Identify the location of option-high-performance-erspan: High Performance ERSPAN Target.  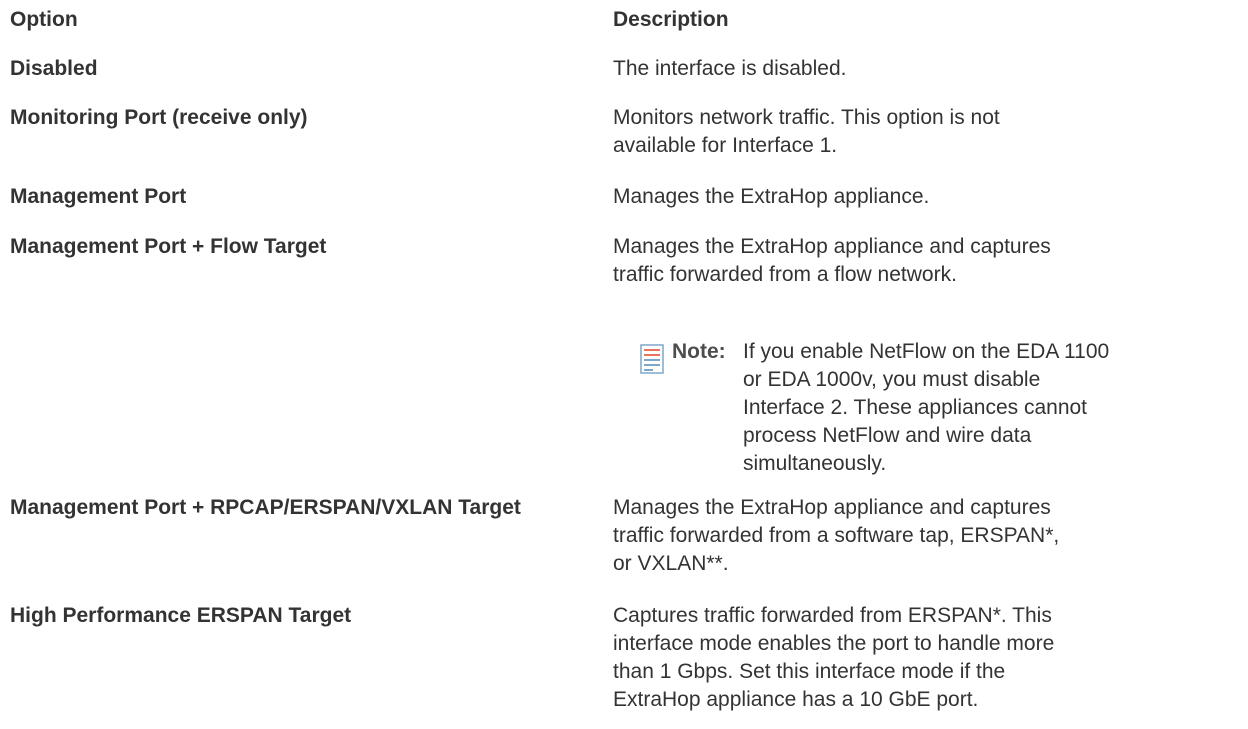
(181, 615).